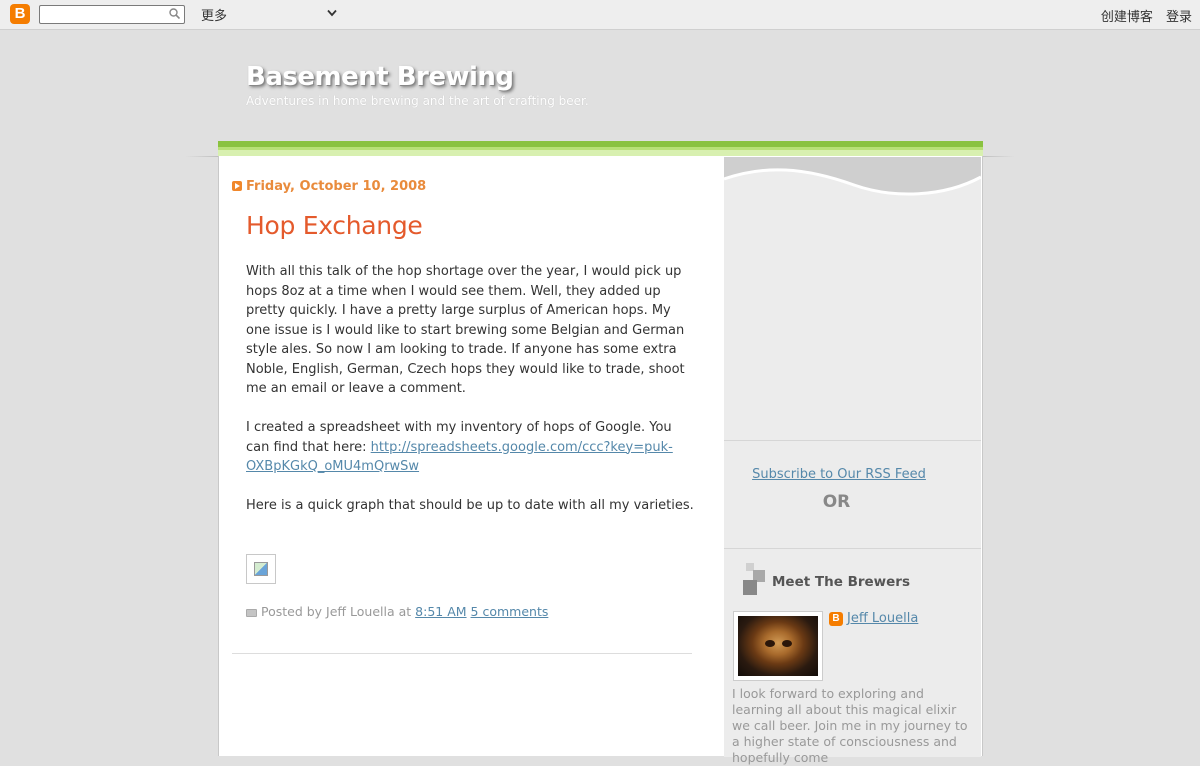 The height and width of the screenshot is (766, 1200). What do you see at coordinates (380, 77) in the screenshot?
I see `blog-title: Basement Brewing` at bounding box center [380, 77].